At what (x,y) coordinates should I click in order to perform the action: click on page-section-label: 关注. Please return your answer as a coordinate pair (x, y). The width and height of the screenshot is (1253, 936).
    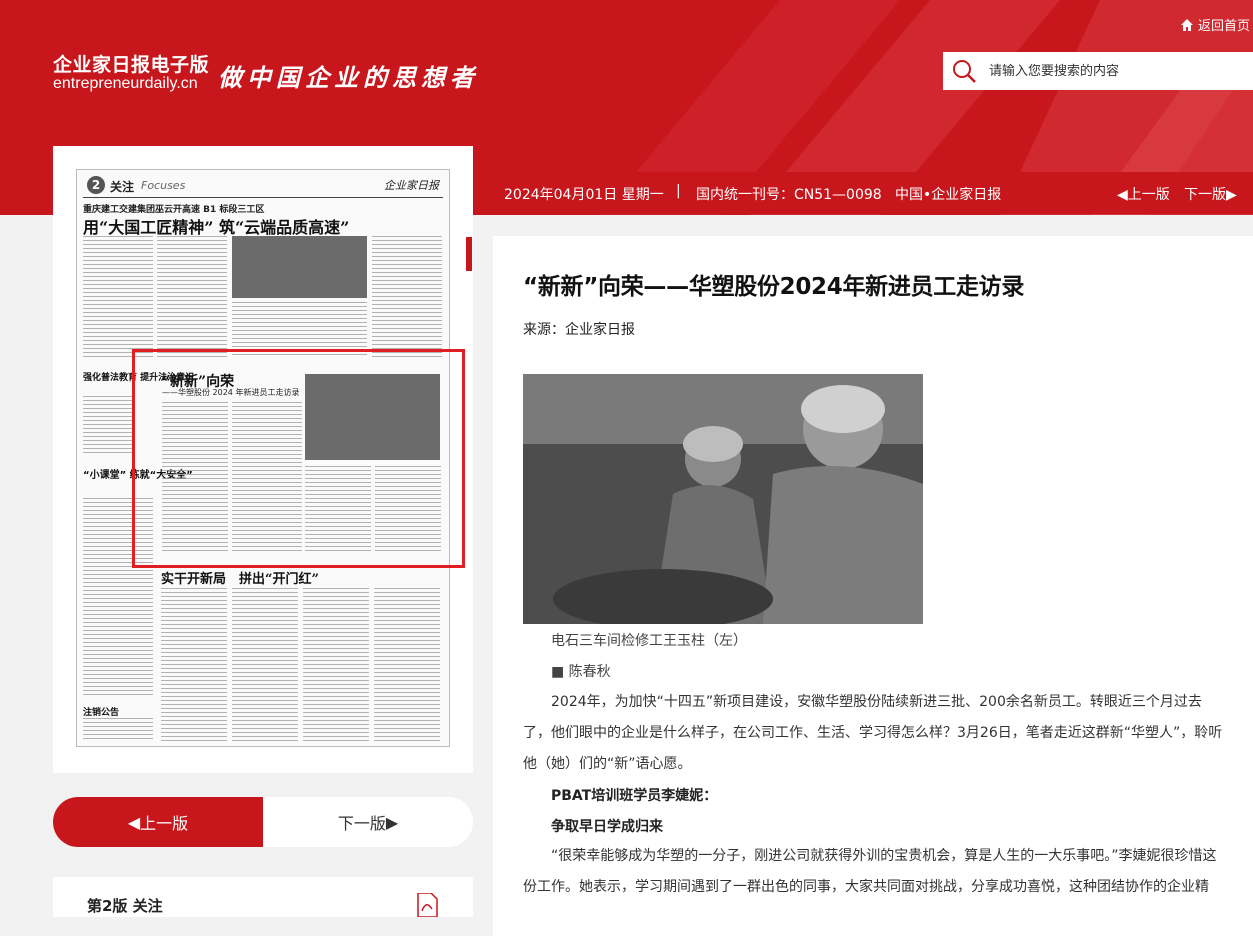
    Looking at the image, I should click on (122, 187).